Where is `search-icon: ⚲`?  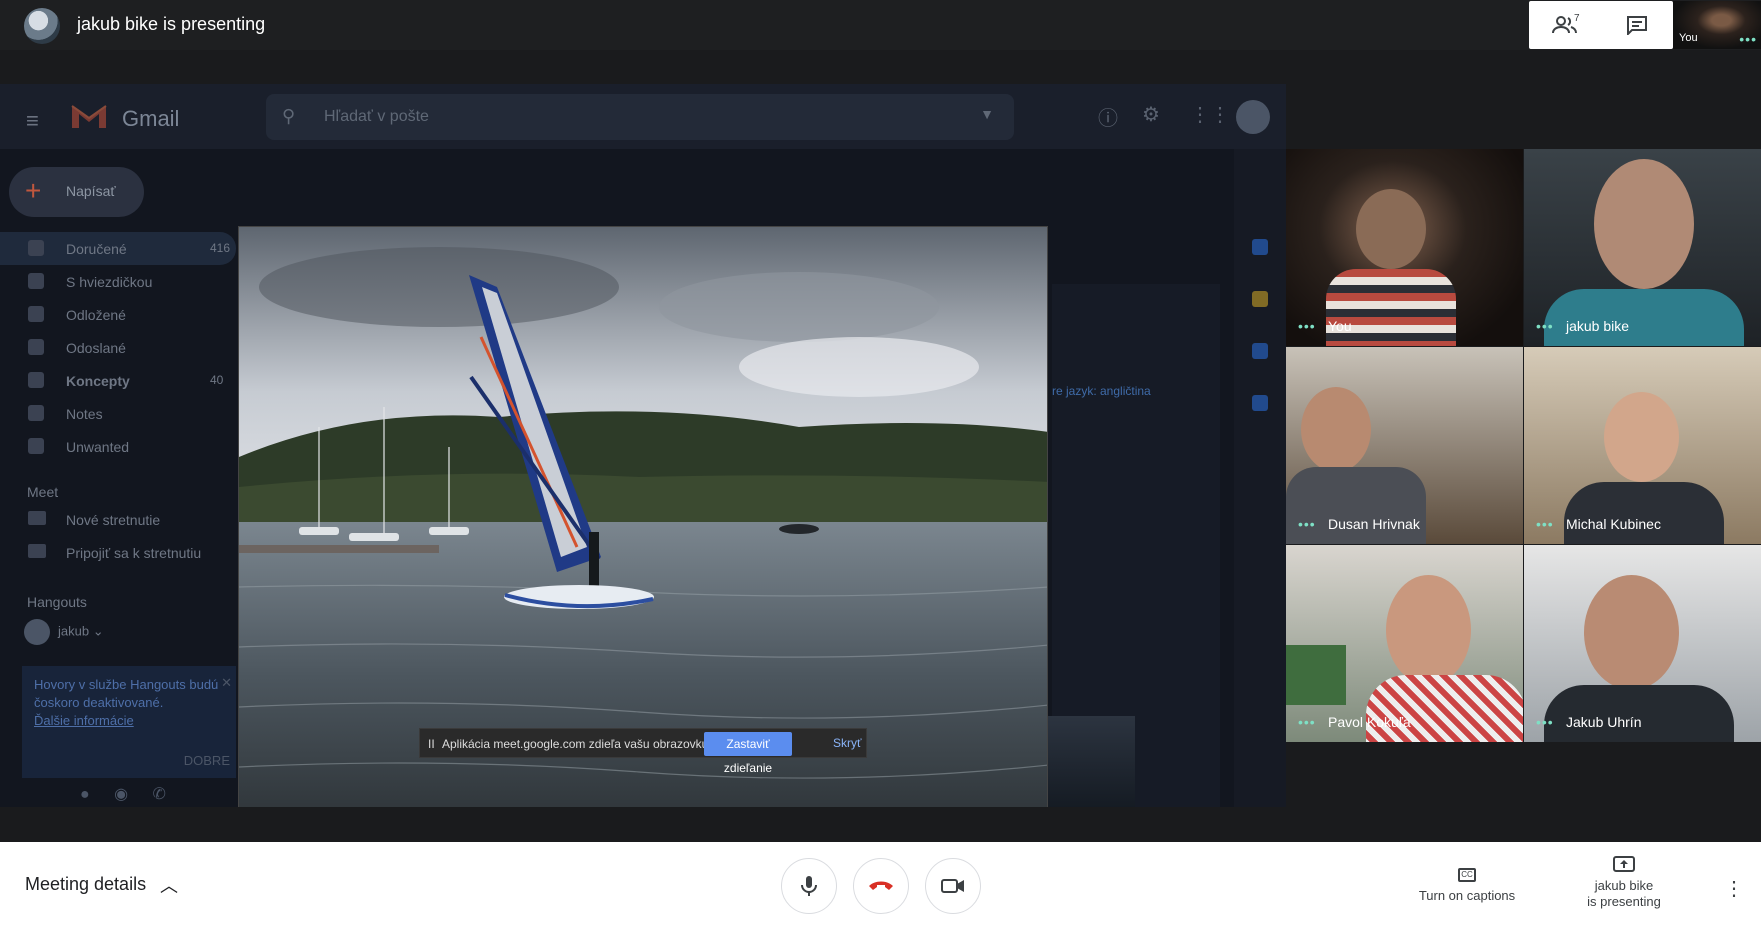
search-icon: ⚲ is located at coordinates (289, 116).